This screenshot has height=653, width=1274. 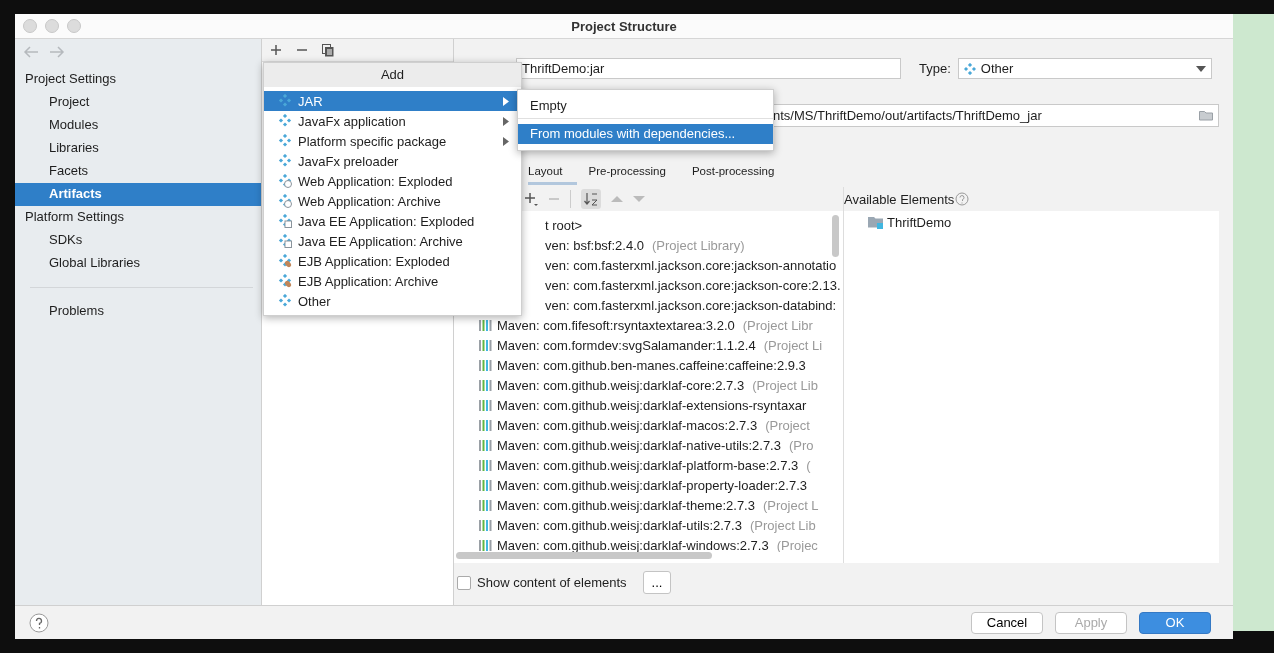 I want to click on menu-item: EJB Application: Archive, so click(x=392, y=281).